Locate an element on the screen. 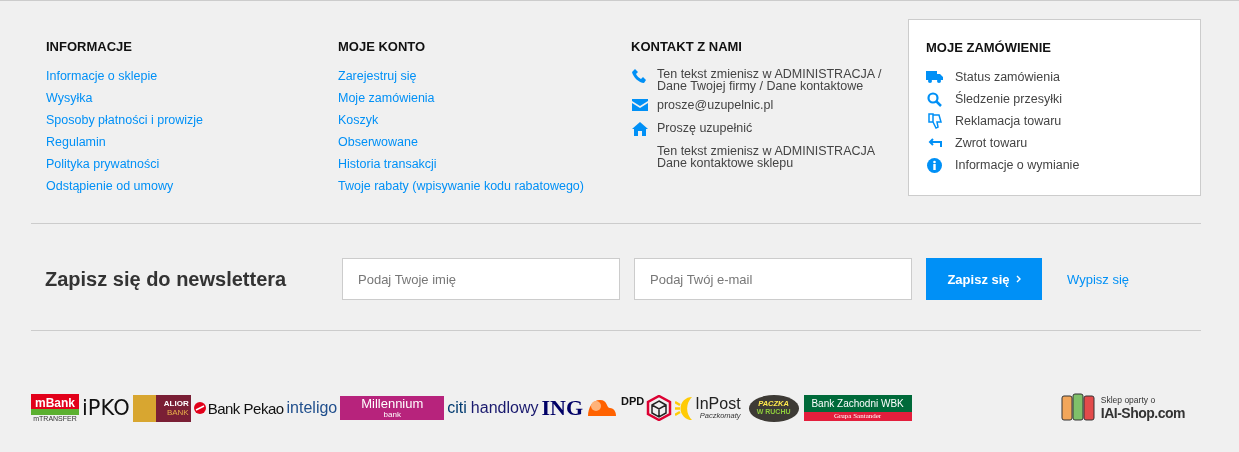 The height and width of the screenshot is (452, 1239). contact-text: Proszę uzupełnić is located at coordinates (705, 128).